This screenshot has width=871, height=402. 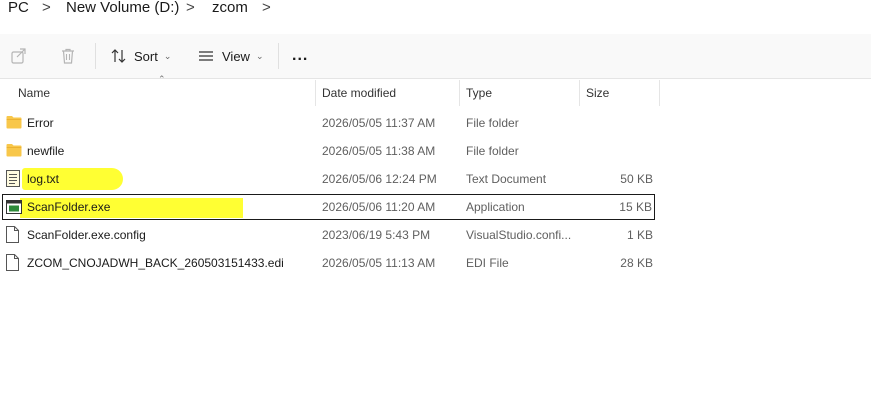 I want to click on file-size: 50 KB, so click(x=636, y=179).